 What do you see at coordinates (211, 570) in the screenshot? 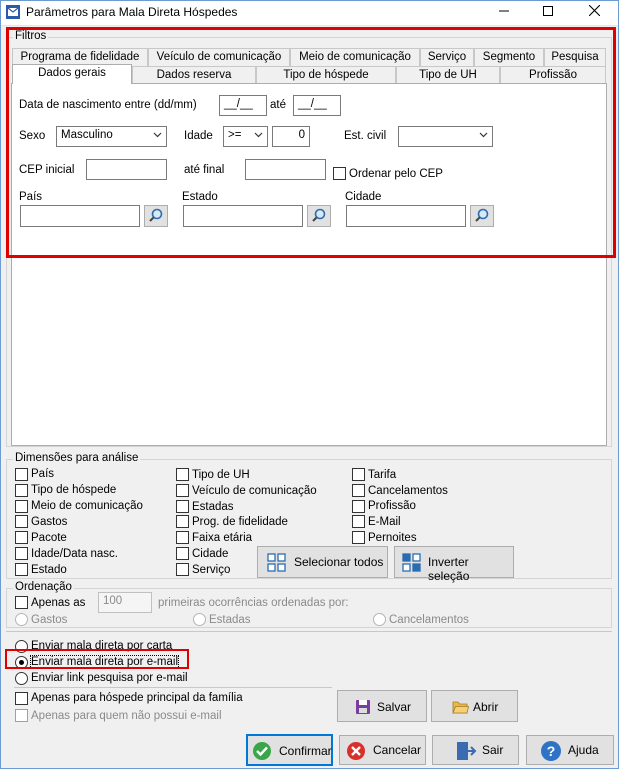
I see `dim-label: Serviço` at bounding box center [211, 570].